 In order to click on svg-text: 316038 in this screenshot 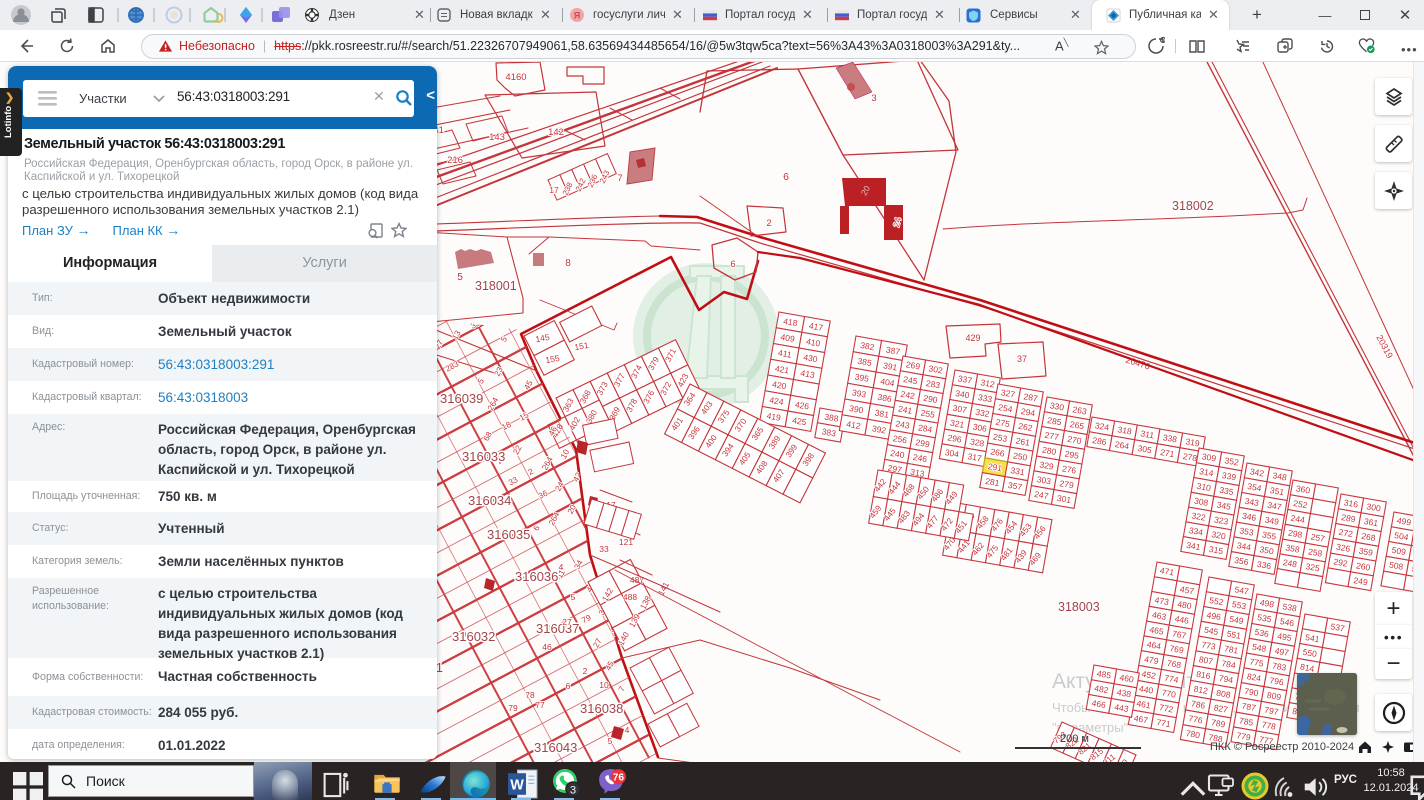, I will do `click(601, 708)`.